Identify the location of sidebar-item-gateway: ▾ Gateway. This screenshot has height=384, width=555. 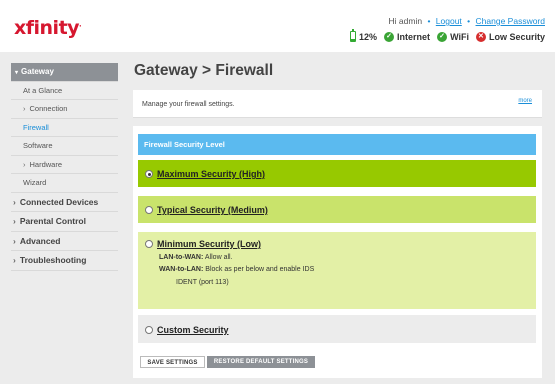
(64, 72).